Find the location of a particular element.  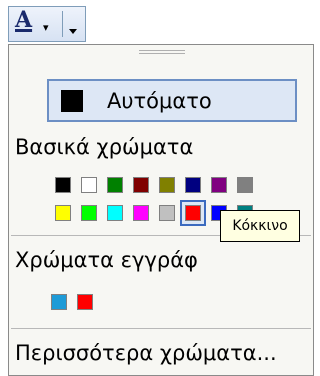

automatic-label: Αυτόματο is located at coordinates (159, 101).